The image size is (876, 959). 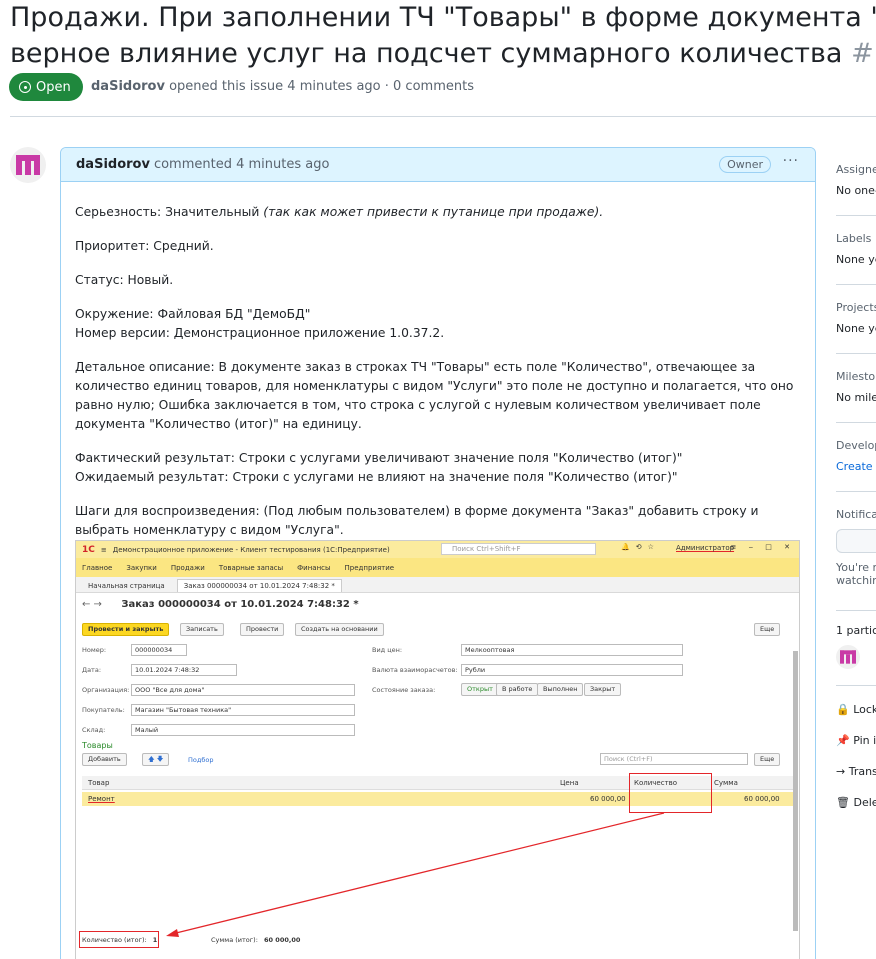 I want to click on projects-heading: Projects, so click(x=856, y=307).